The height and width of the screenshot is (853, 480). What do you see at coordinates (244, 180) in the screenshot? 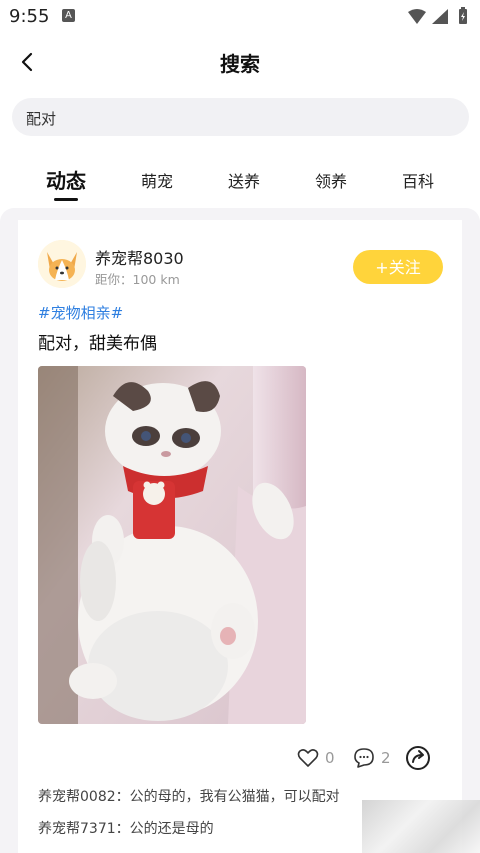
I see `tab-songyang: 送养` at bounding box center [244, 180].